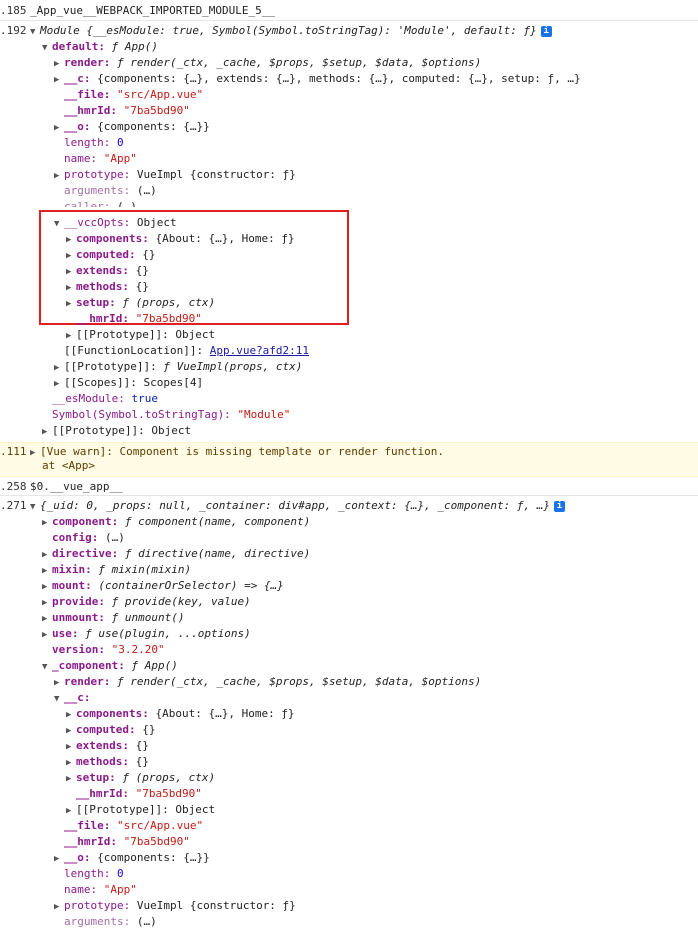 The image size is (698, 932). What do you see at coordinates (349, 538) in the screenshot?
I see `tree-row: config: (…)` at bounding box center [349, 538].